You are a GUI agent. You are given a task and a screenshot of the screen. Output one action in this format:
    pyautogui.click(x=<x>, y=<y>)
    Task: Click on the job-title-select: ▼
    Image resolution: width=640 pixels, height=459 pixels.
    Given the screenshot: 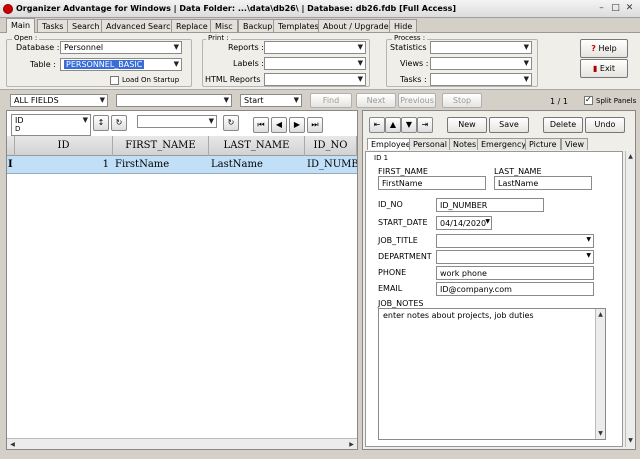 What is the action you would take?
    pyautogui.click(x=515, y=241)
    